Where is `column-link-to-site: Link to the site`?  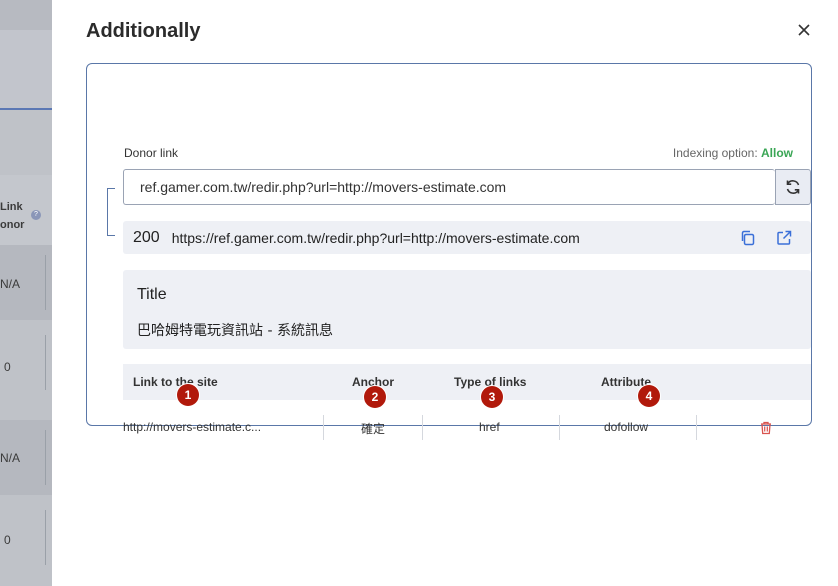
column-link-to-site: Link to the site is located at coordinates (175, 382).